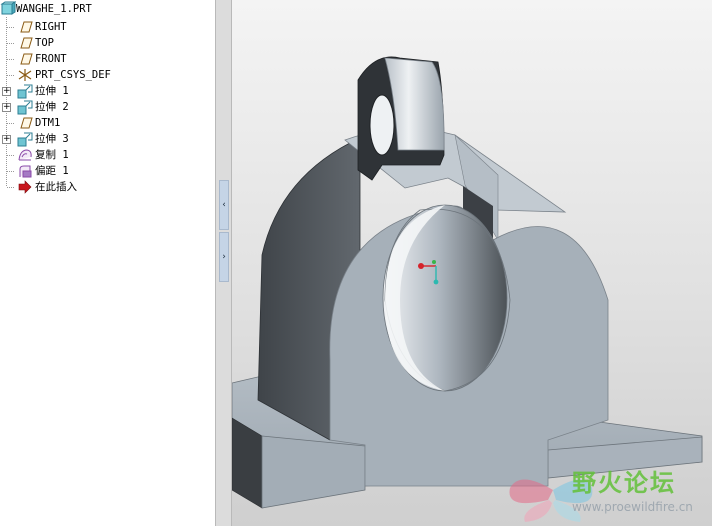  What do you see at coordinates (224, 257) in the screenshot?
I see `expand-tree-button: ›` at bounding box center [224, 257].